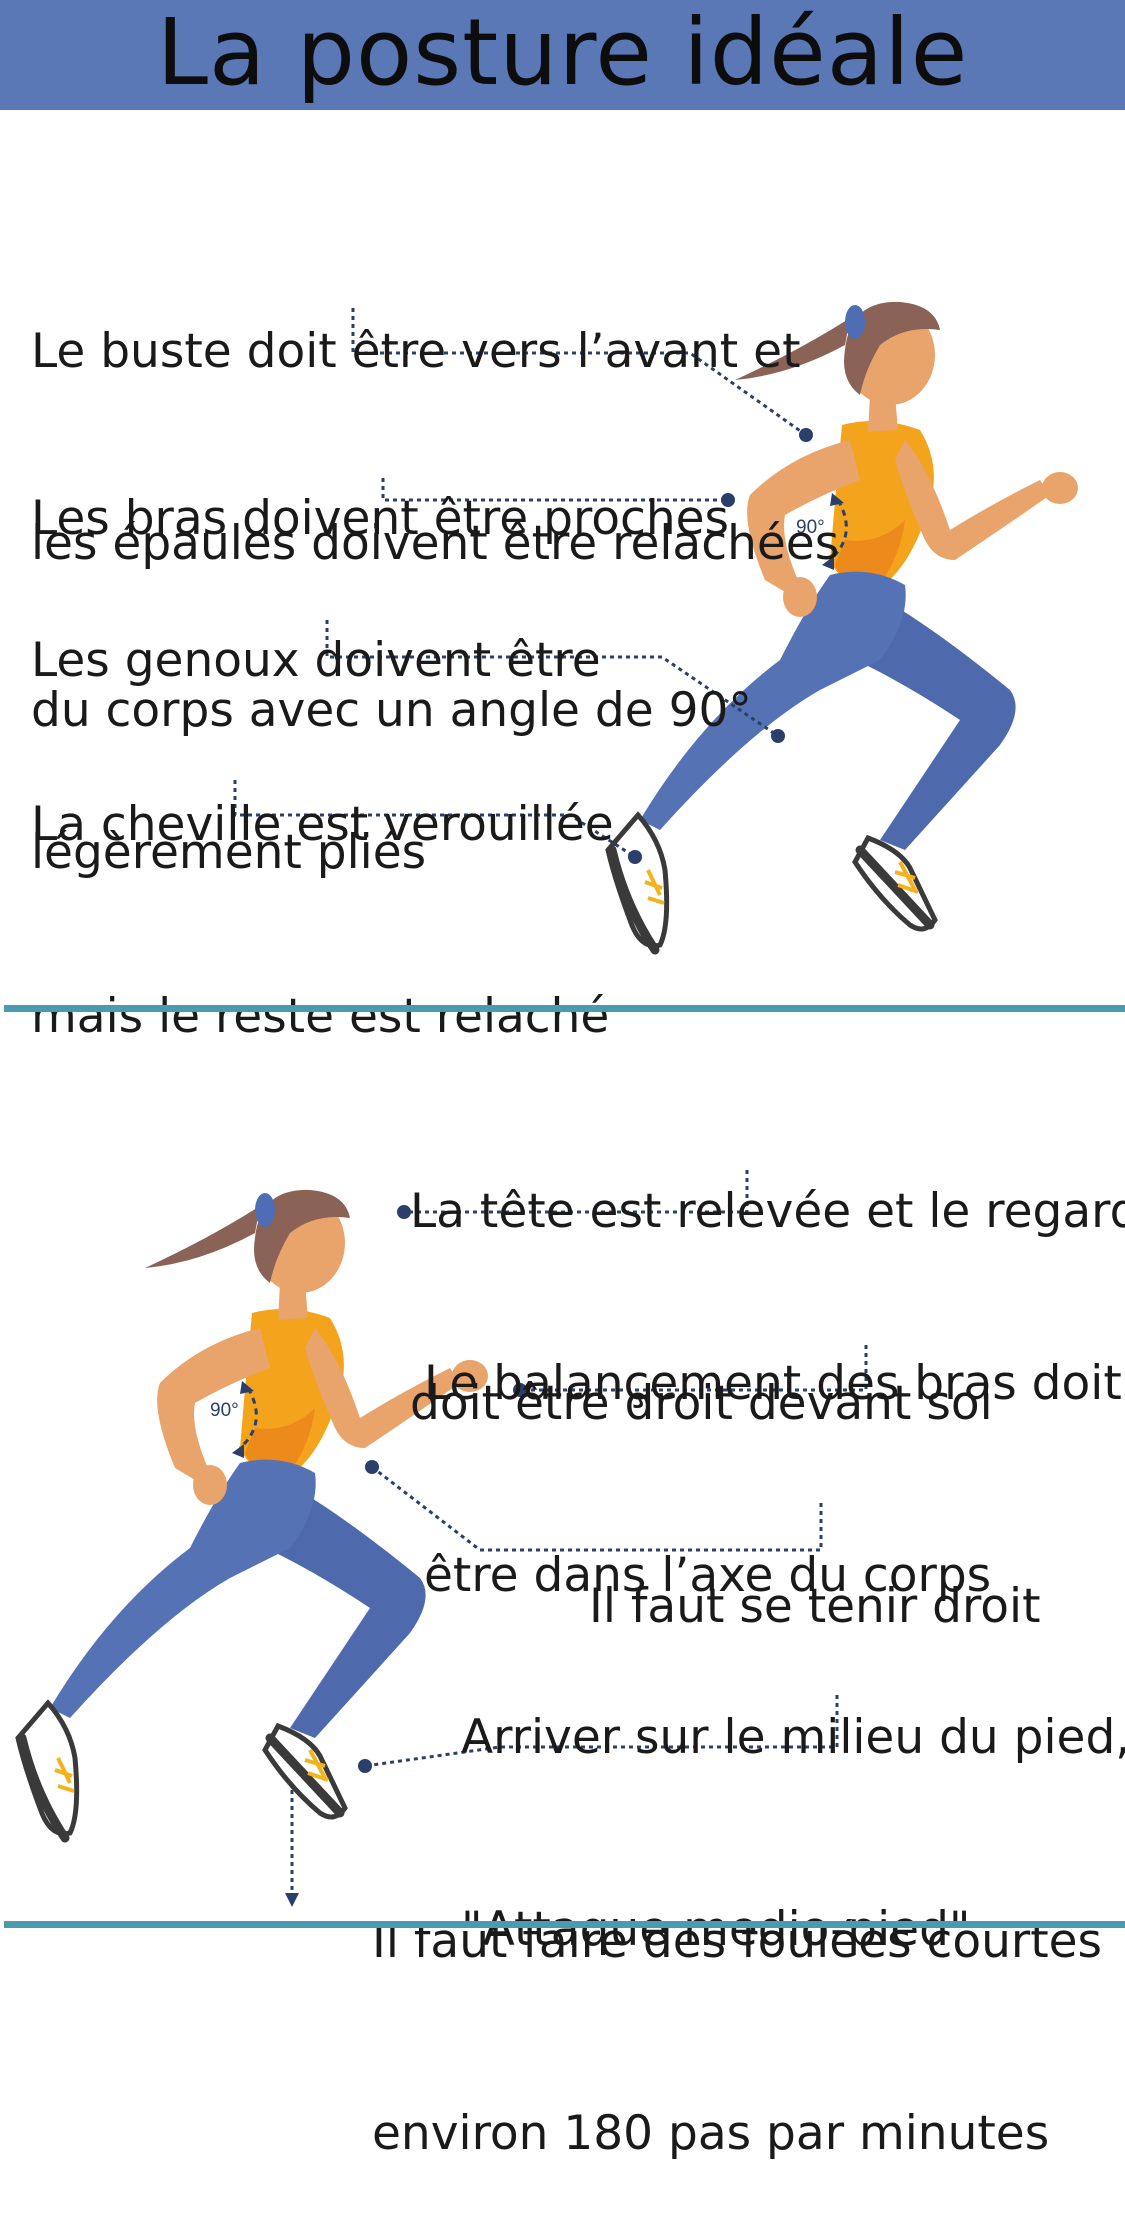 This screenshot has width=1125, height=2230. What do you see at coordinates (564, 1924) in the screenshot?
I see `section-divider-bottom` at bounding box center [564, 1924].